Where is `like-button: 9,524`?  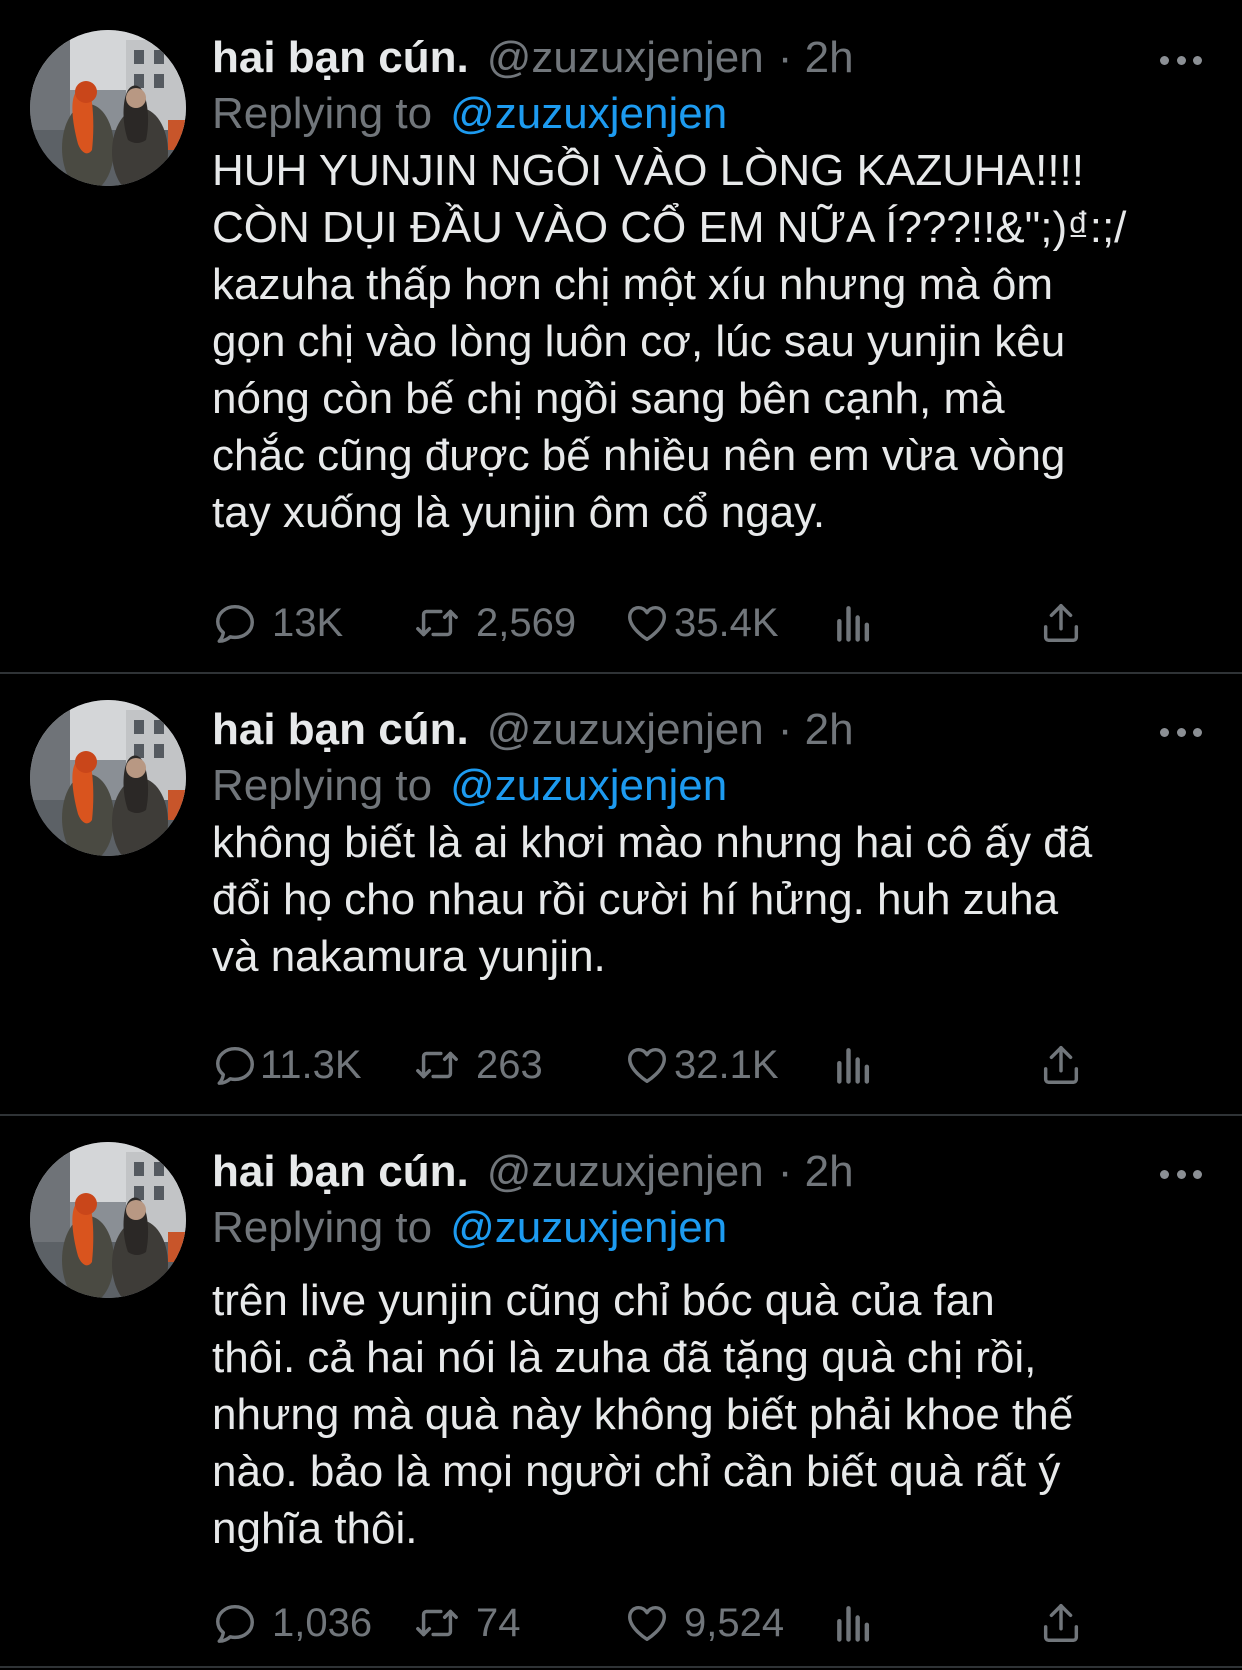 like-button: 9,524 is located at coordinates (704, 1623).